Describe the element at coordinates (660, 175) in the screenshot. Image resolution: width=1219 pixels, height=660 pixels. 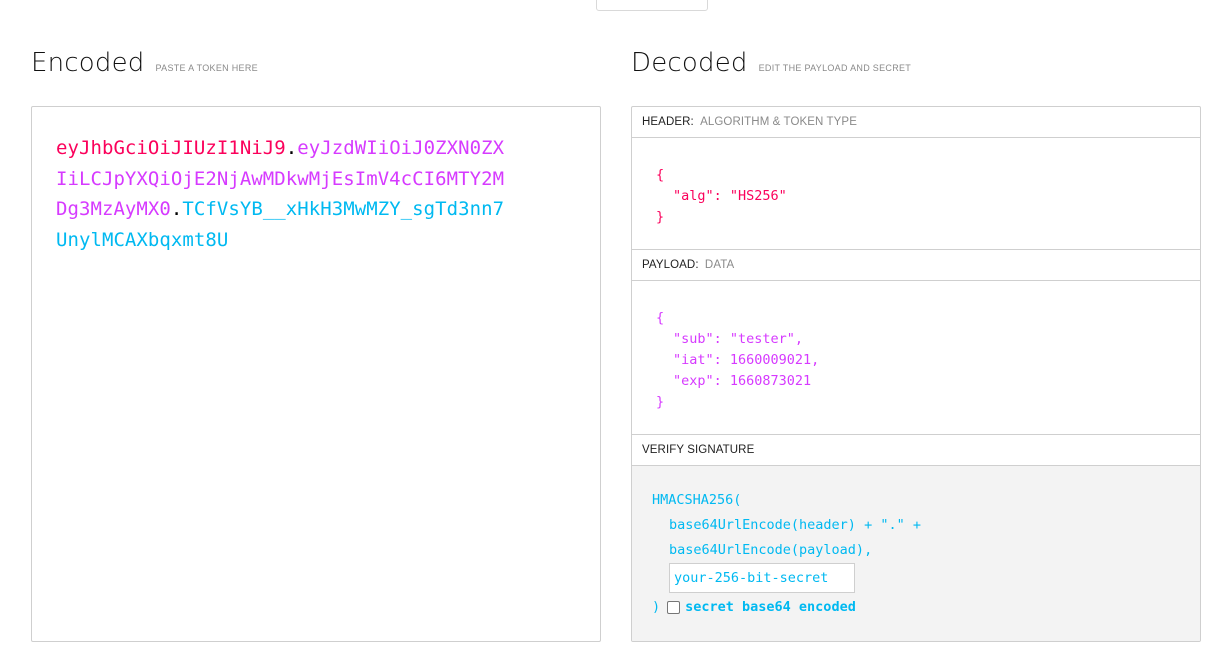
I see `header-open-brace: {` at that location.